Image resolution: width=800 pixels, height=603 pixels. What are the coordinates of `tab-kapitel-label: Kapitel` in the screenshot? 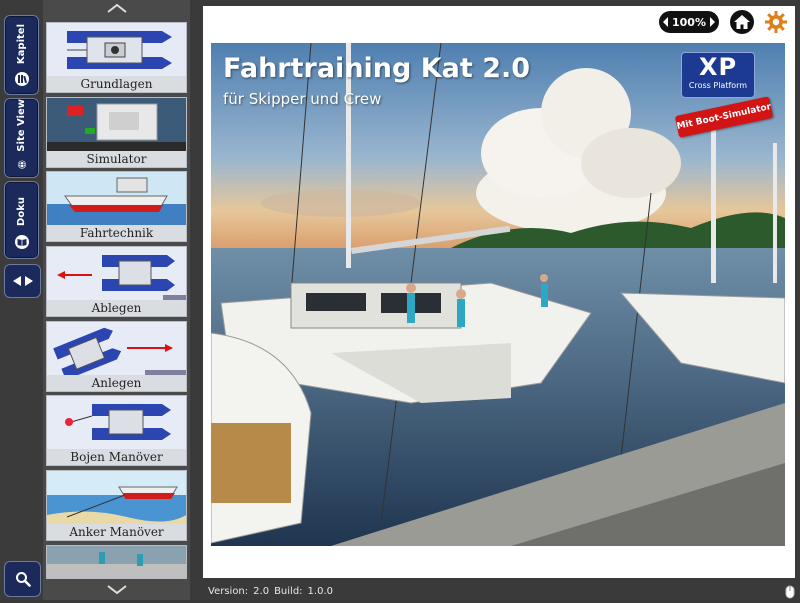 It's located at (21, 43).